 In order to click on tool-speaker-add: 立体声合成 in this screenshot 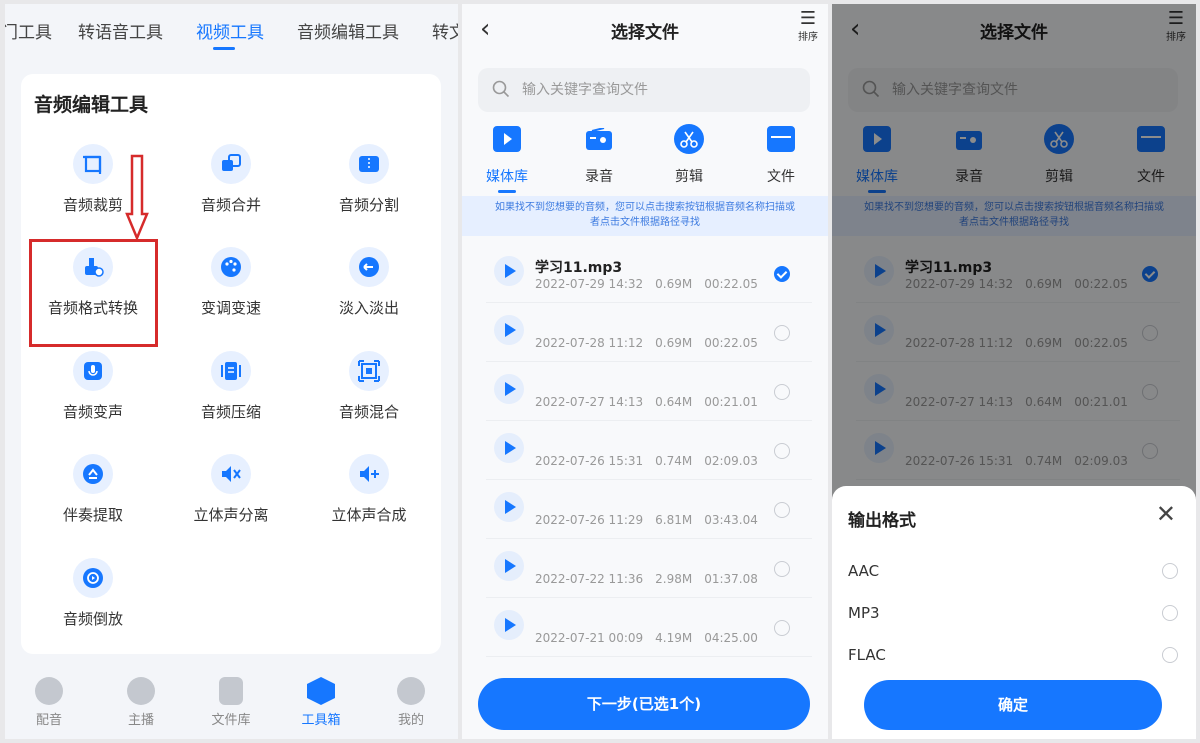, I will do `click(369, 504)`.